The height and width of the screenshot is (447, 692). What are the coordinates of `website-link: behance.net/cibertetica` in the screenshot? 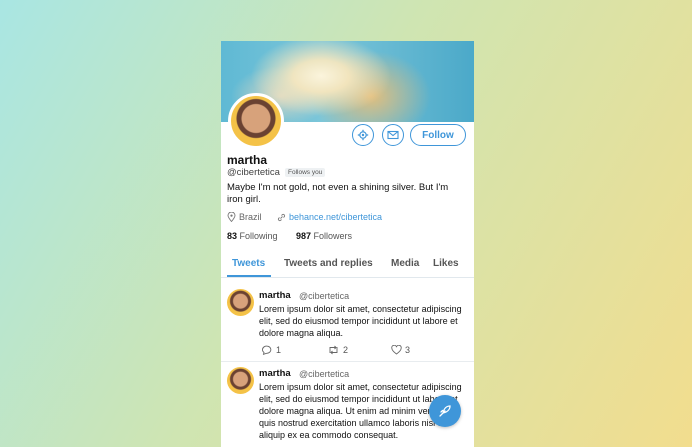 It's located at (335, 217).